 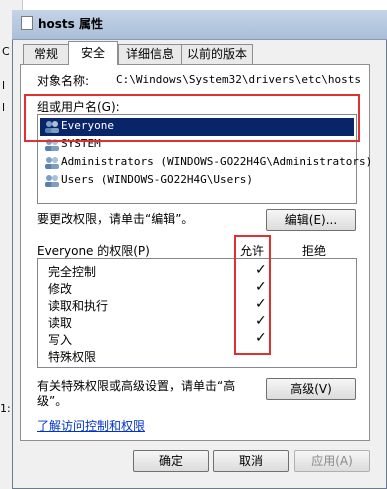 What do you see at coordinates (70, 24) in the screenshot?
I see `dialog-title: hosts 属性` at bounding box center [70, 24].